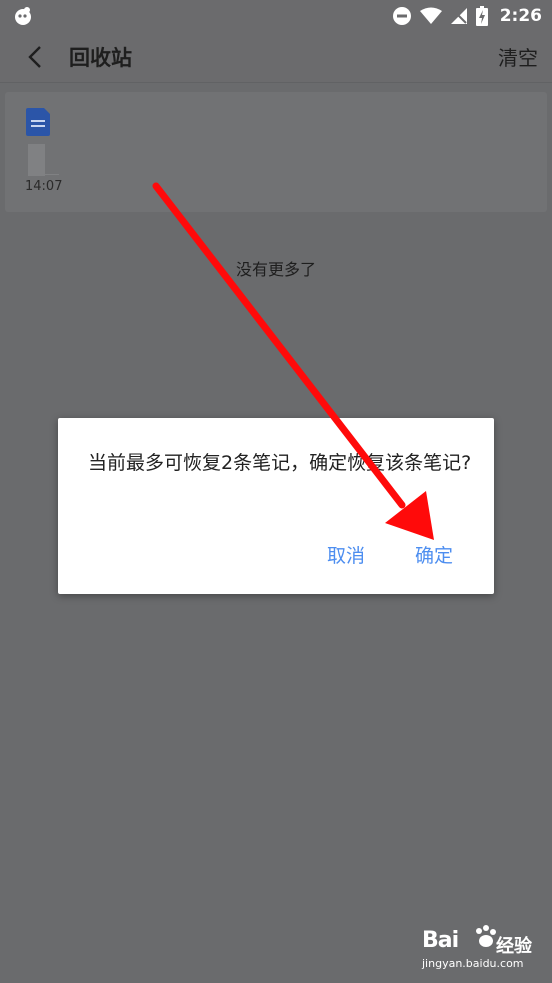 The width and height of the screenshot is (552, 983). What do you see at coordinates (276, 82) in the screenshot?
I see `app-bar-divider` at bounding box center [276, 82].